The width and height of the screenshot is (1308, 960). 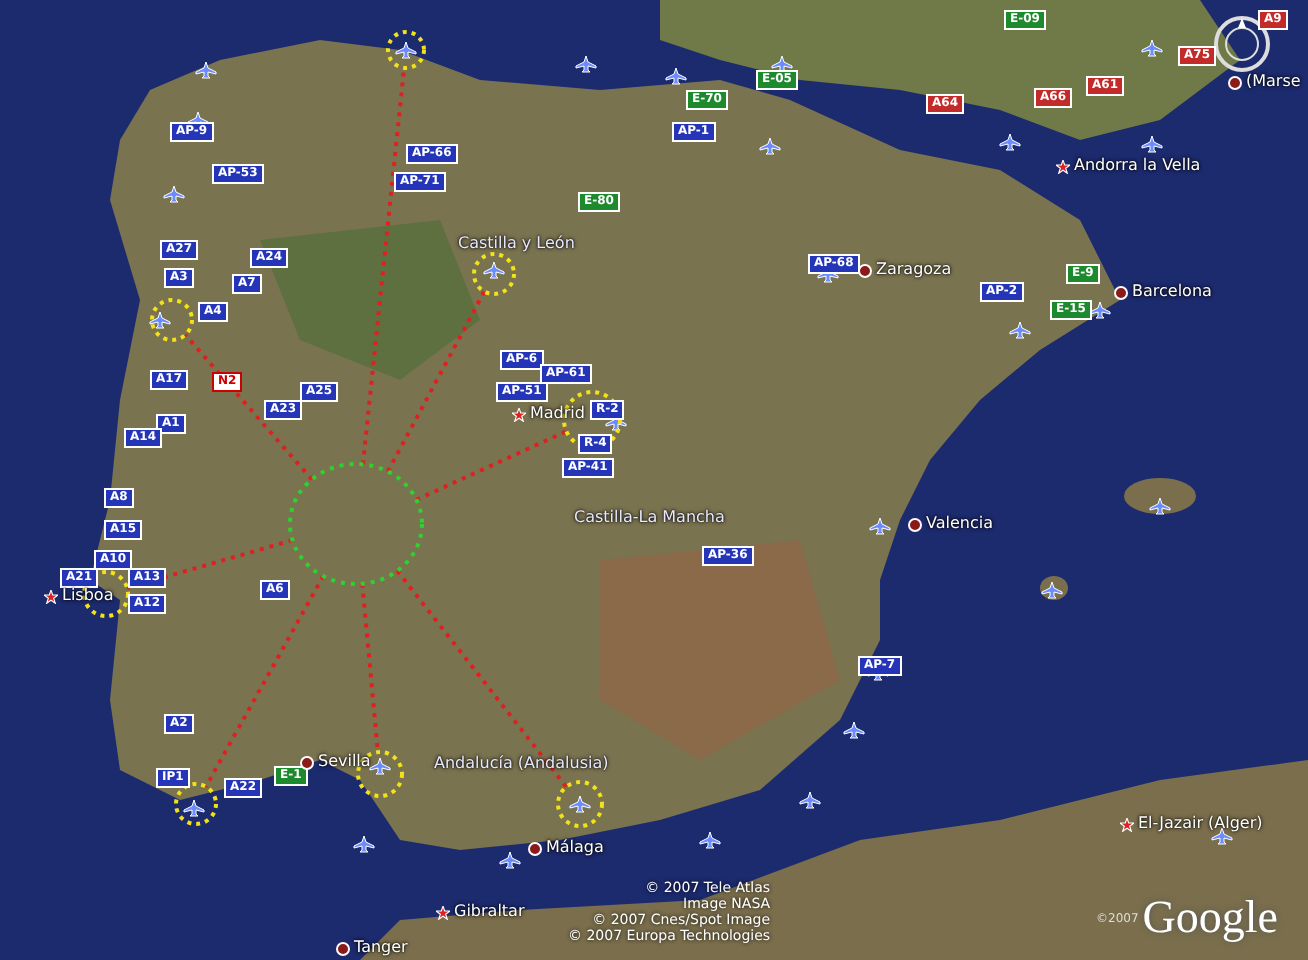 I want to click on hub-highlight-circle, so click(x=356, y=524).